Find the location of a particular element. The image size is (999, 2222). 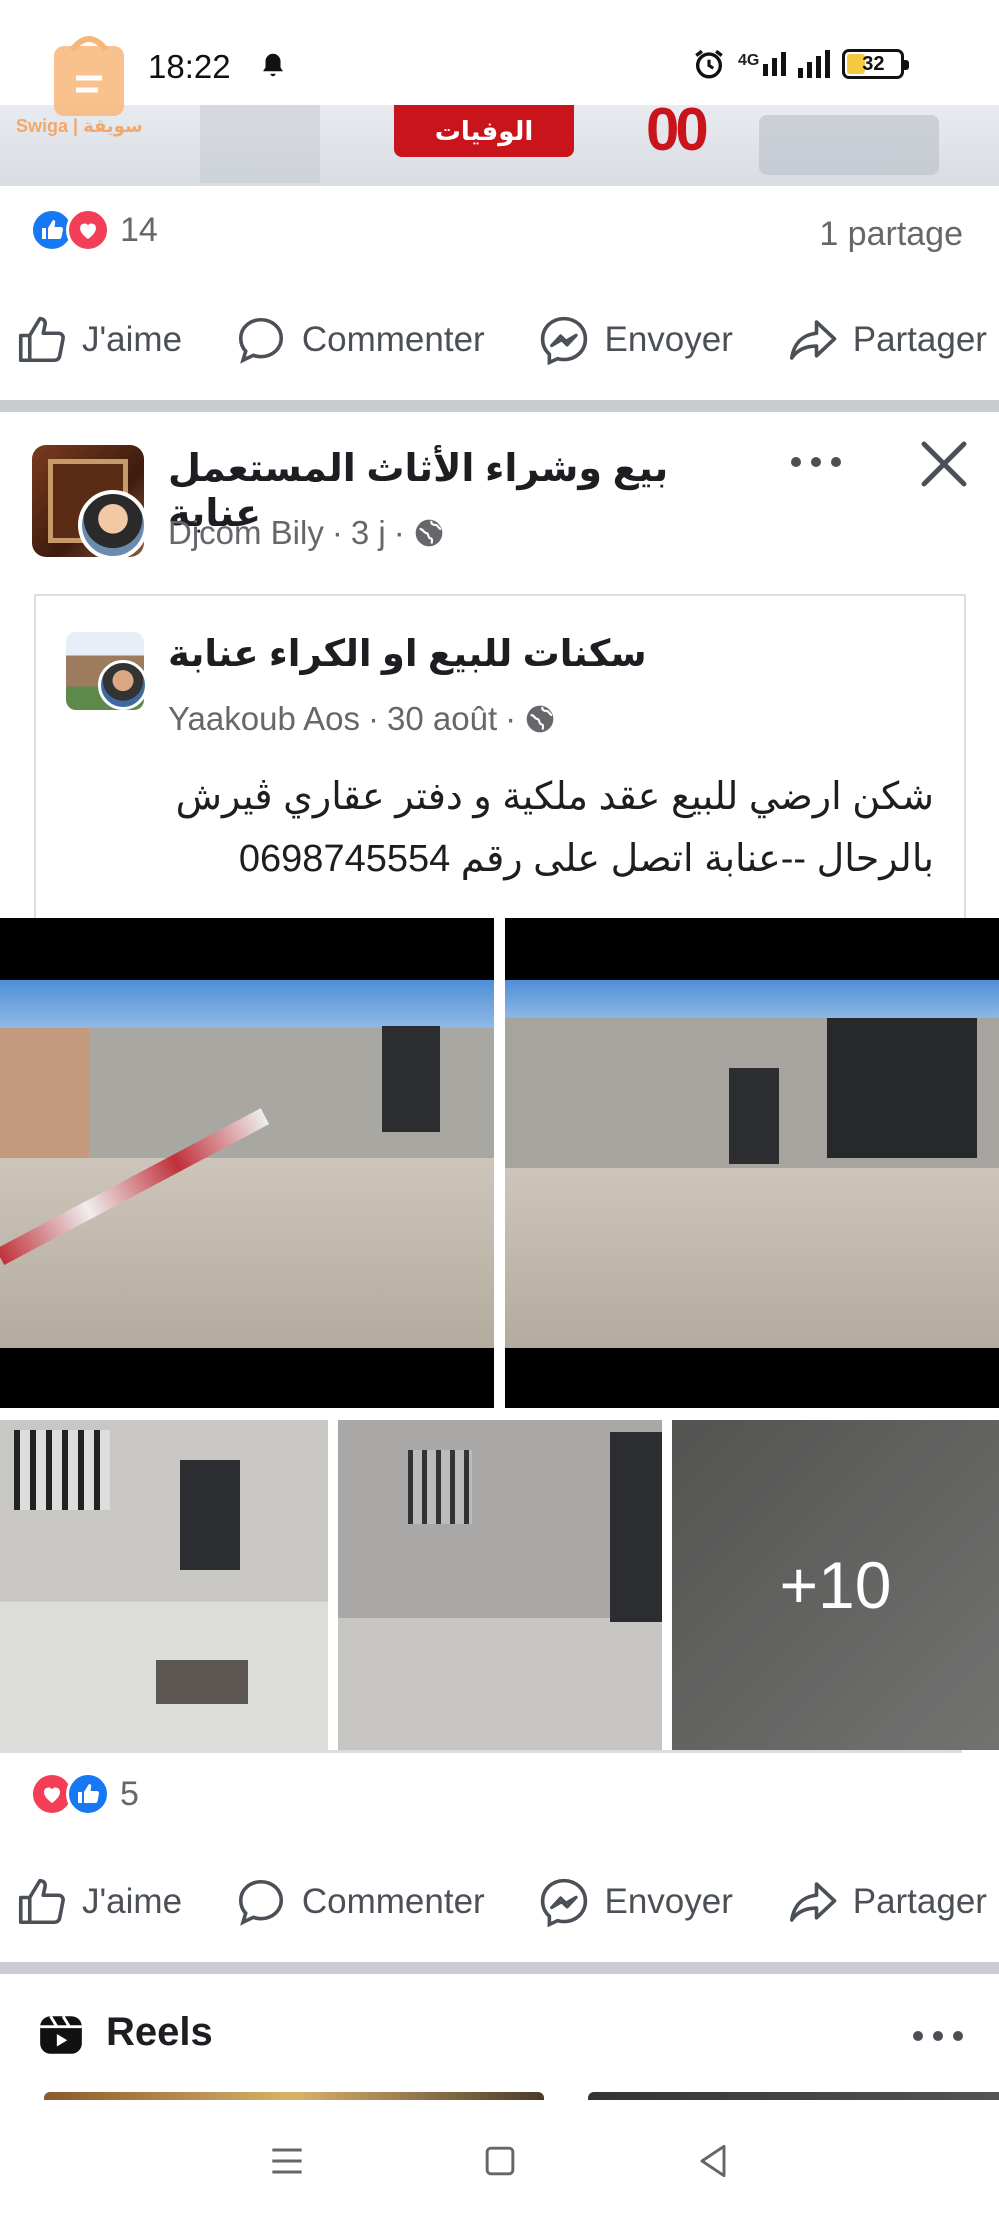

shared-author-name: Yaakoub Aos is located at coordinates (264, 719).